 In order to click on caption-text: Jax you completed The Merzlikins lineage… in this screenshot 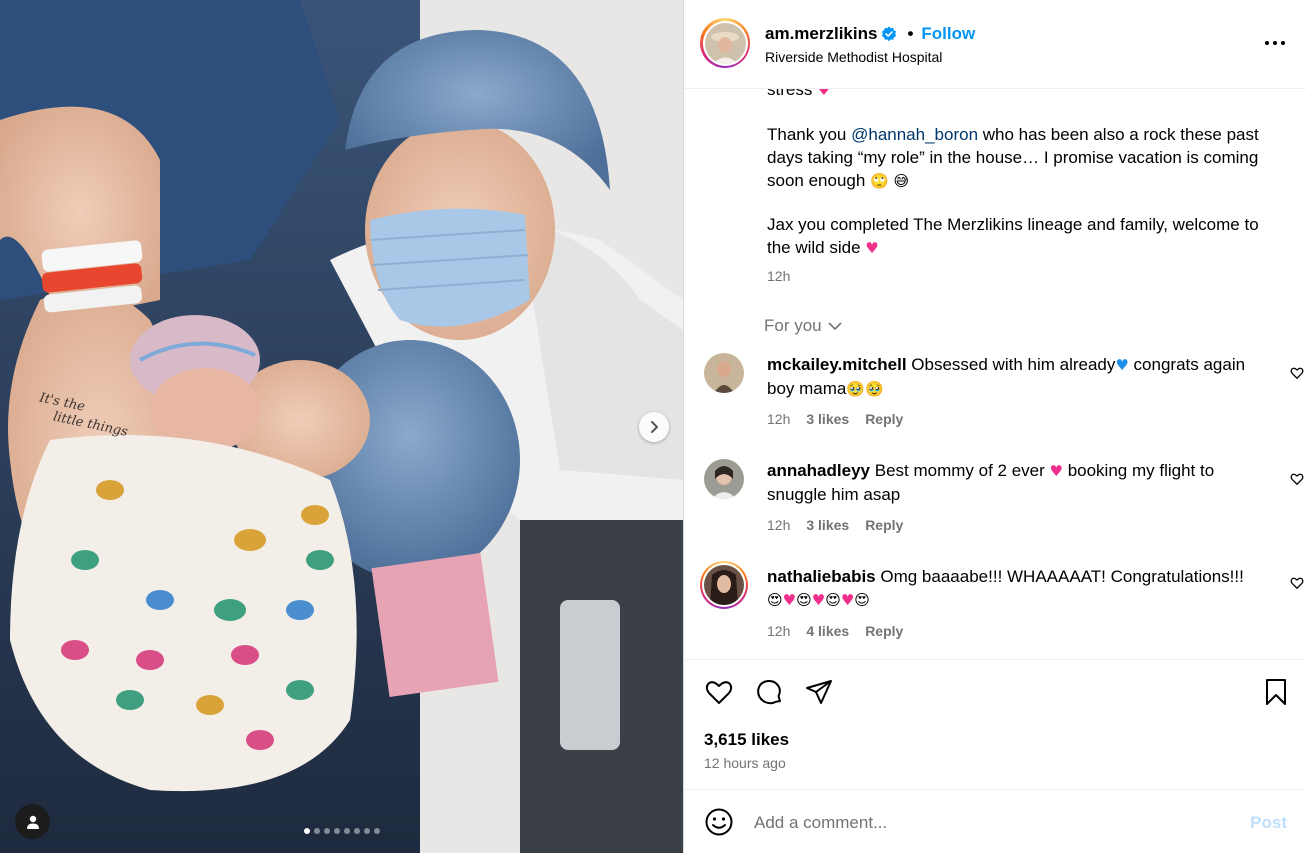, I will do `click(1013, 236)`.